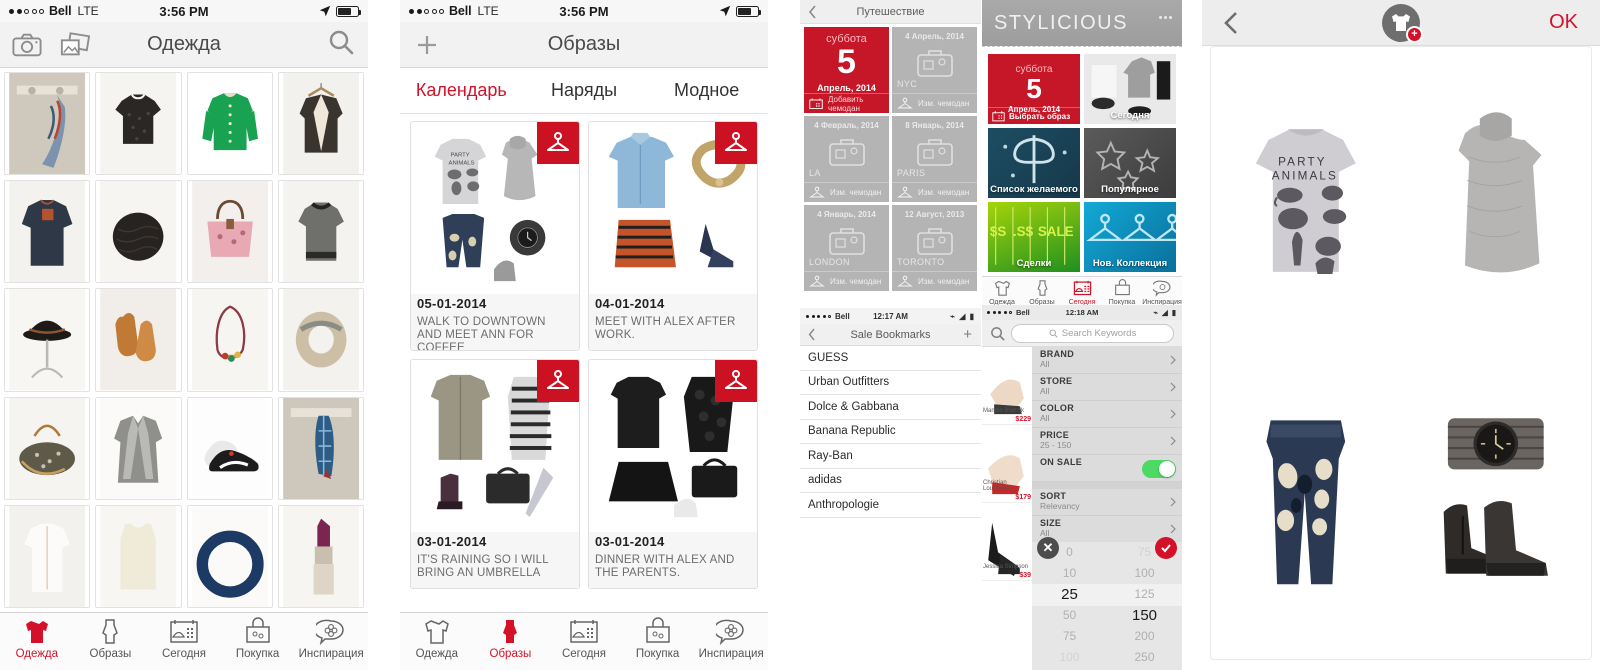 This screenshot has height=670, width=1600. What do you see at coordinates (846, 248) in the screenshot?
I see `travel-card: 4 Январь, 2014 LONDON Изм. чемодан` at bounding box center [846, 248].